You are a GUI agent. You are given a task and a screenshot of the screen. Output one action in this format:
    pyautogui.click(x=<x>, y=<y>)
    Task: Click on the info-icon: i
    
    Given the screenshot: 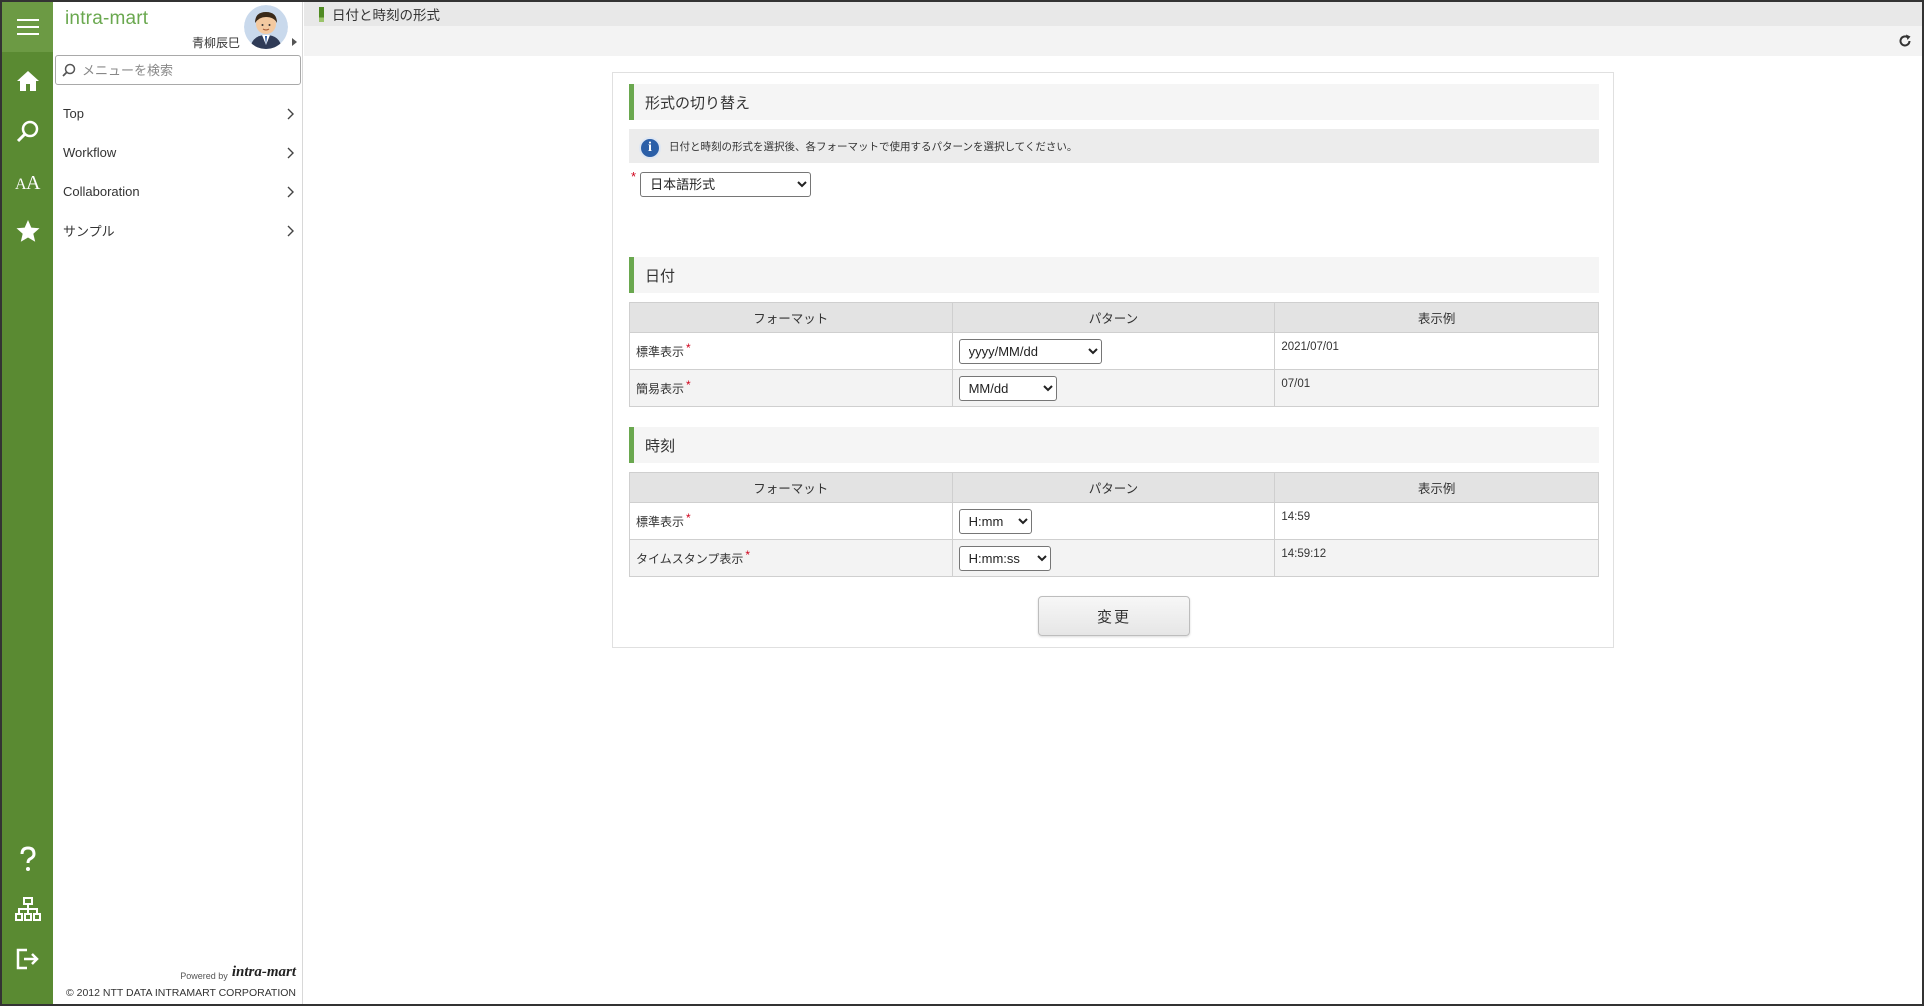 What is the action you would take?
    pyautogui.click(x=650, y=148)
    